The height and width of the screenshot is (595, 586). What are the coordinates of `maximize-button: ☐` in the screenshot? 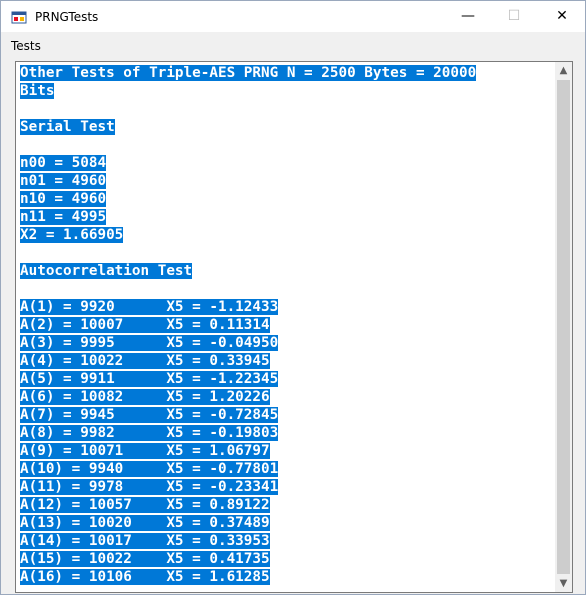 It's located at (514, 16).